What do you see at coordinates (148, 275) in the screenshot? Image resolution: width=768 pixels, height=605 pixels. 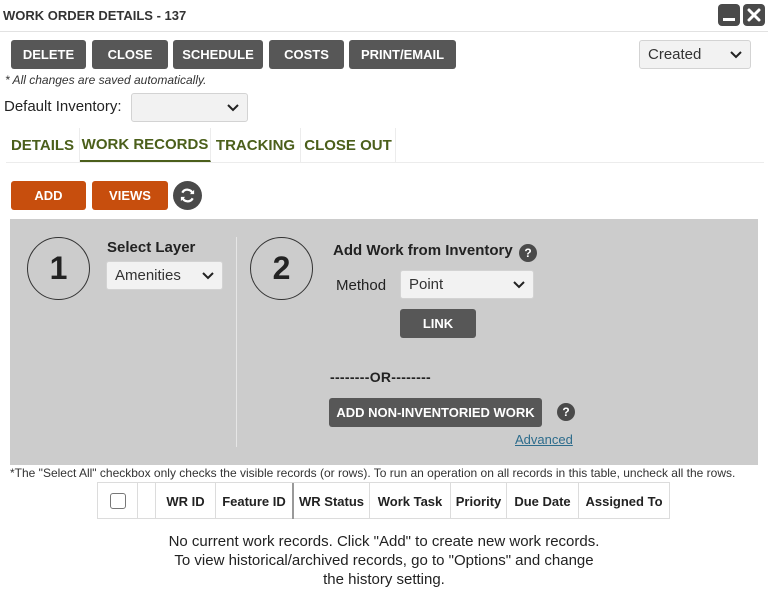 I see `layer-select-value: Amenities` at bounding box center [148, 275].